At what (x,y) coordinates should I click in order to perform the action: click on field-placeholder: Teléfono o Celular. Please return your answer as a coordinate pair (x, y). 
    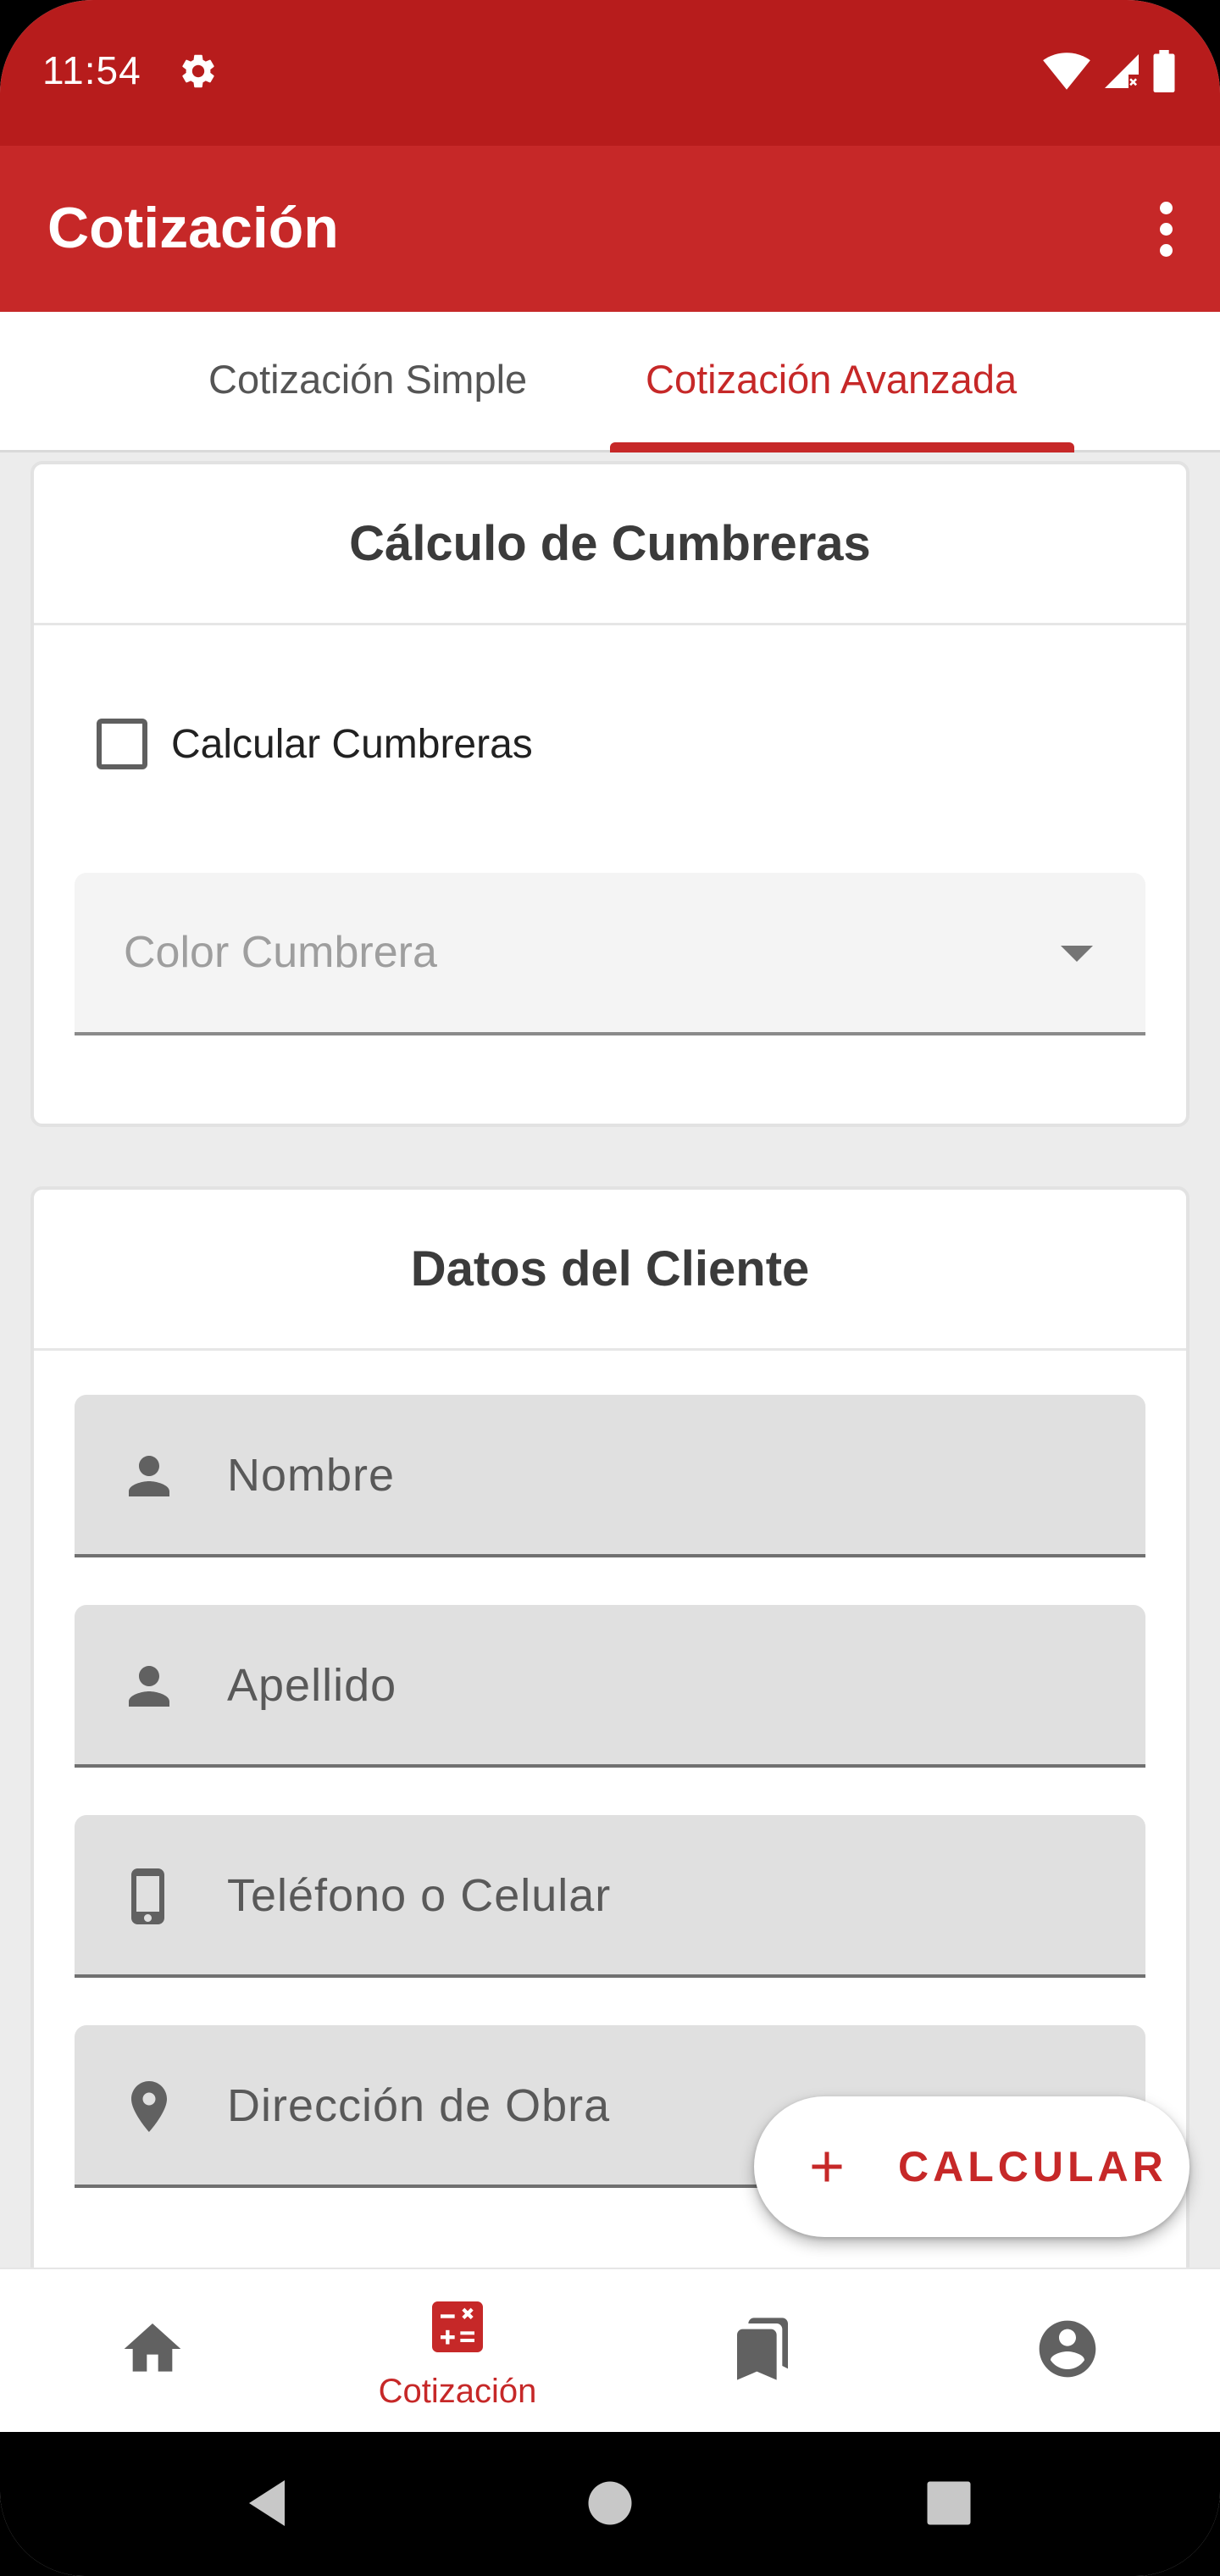
    Looking at the image, I should click on (419, 1895).